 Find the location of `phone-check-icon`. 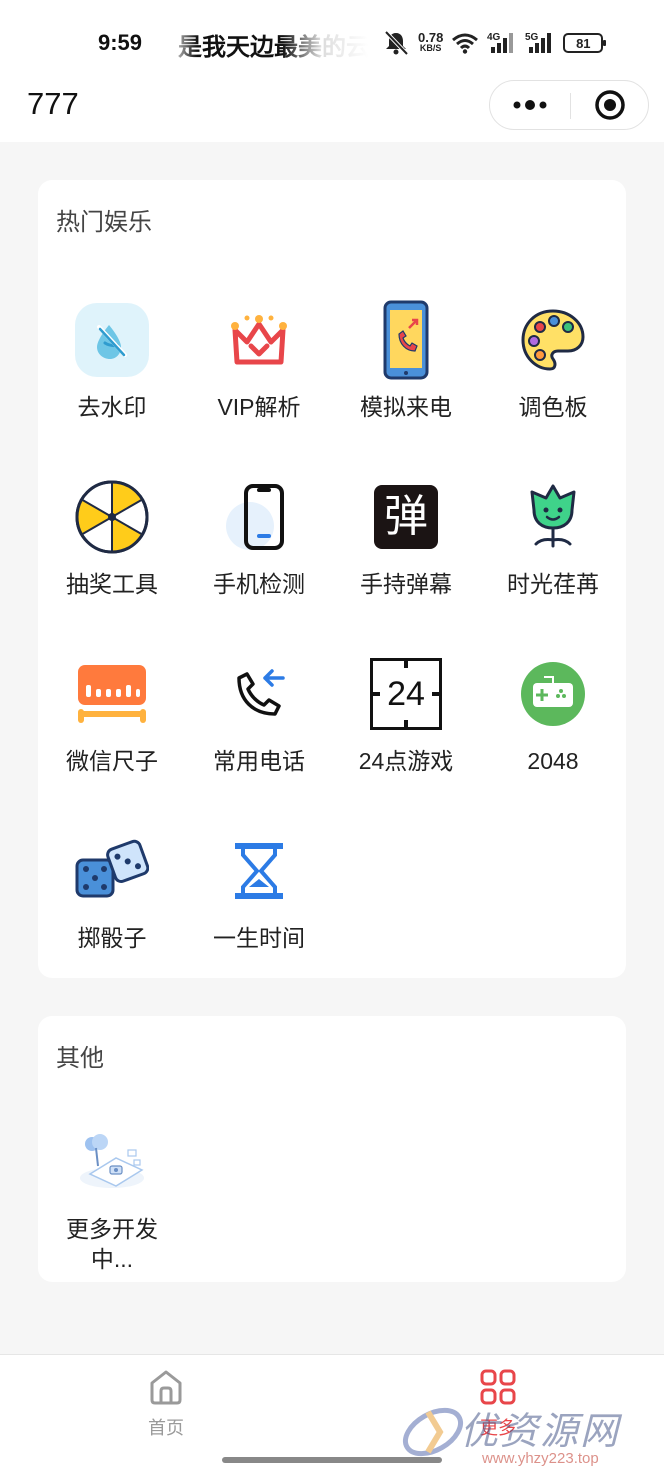

phone-check-icon is located at coordinates (259, 517).